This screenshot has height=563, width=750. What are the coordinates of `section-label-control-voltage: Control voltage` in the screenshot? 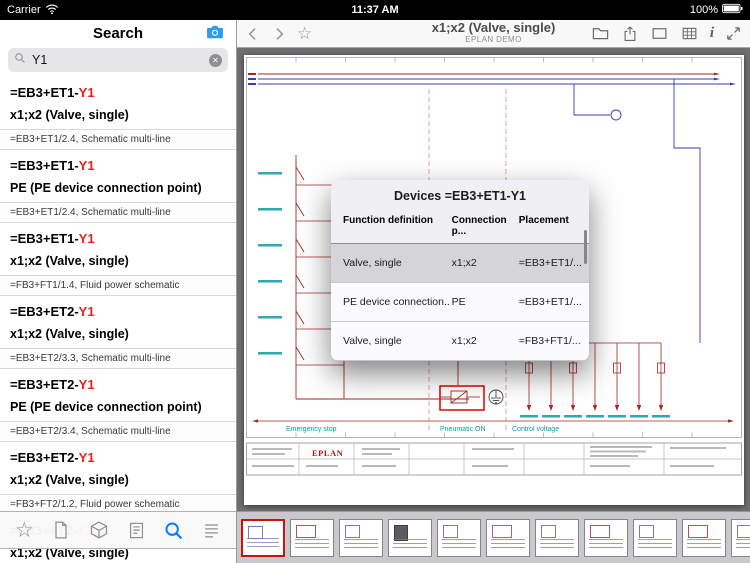 It's located at (535, 429).